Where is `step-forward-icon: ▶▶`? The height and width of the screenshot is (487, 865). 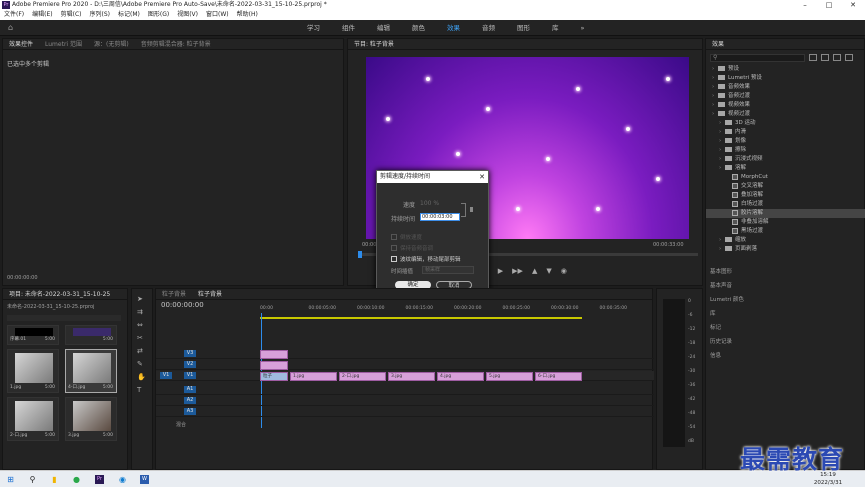 step-forward-icon: ▶▶ is located at coordinates (517, 271).